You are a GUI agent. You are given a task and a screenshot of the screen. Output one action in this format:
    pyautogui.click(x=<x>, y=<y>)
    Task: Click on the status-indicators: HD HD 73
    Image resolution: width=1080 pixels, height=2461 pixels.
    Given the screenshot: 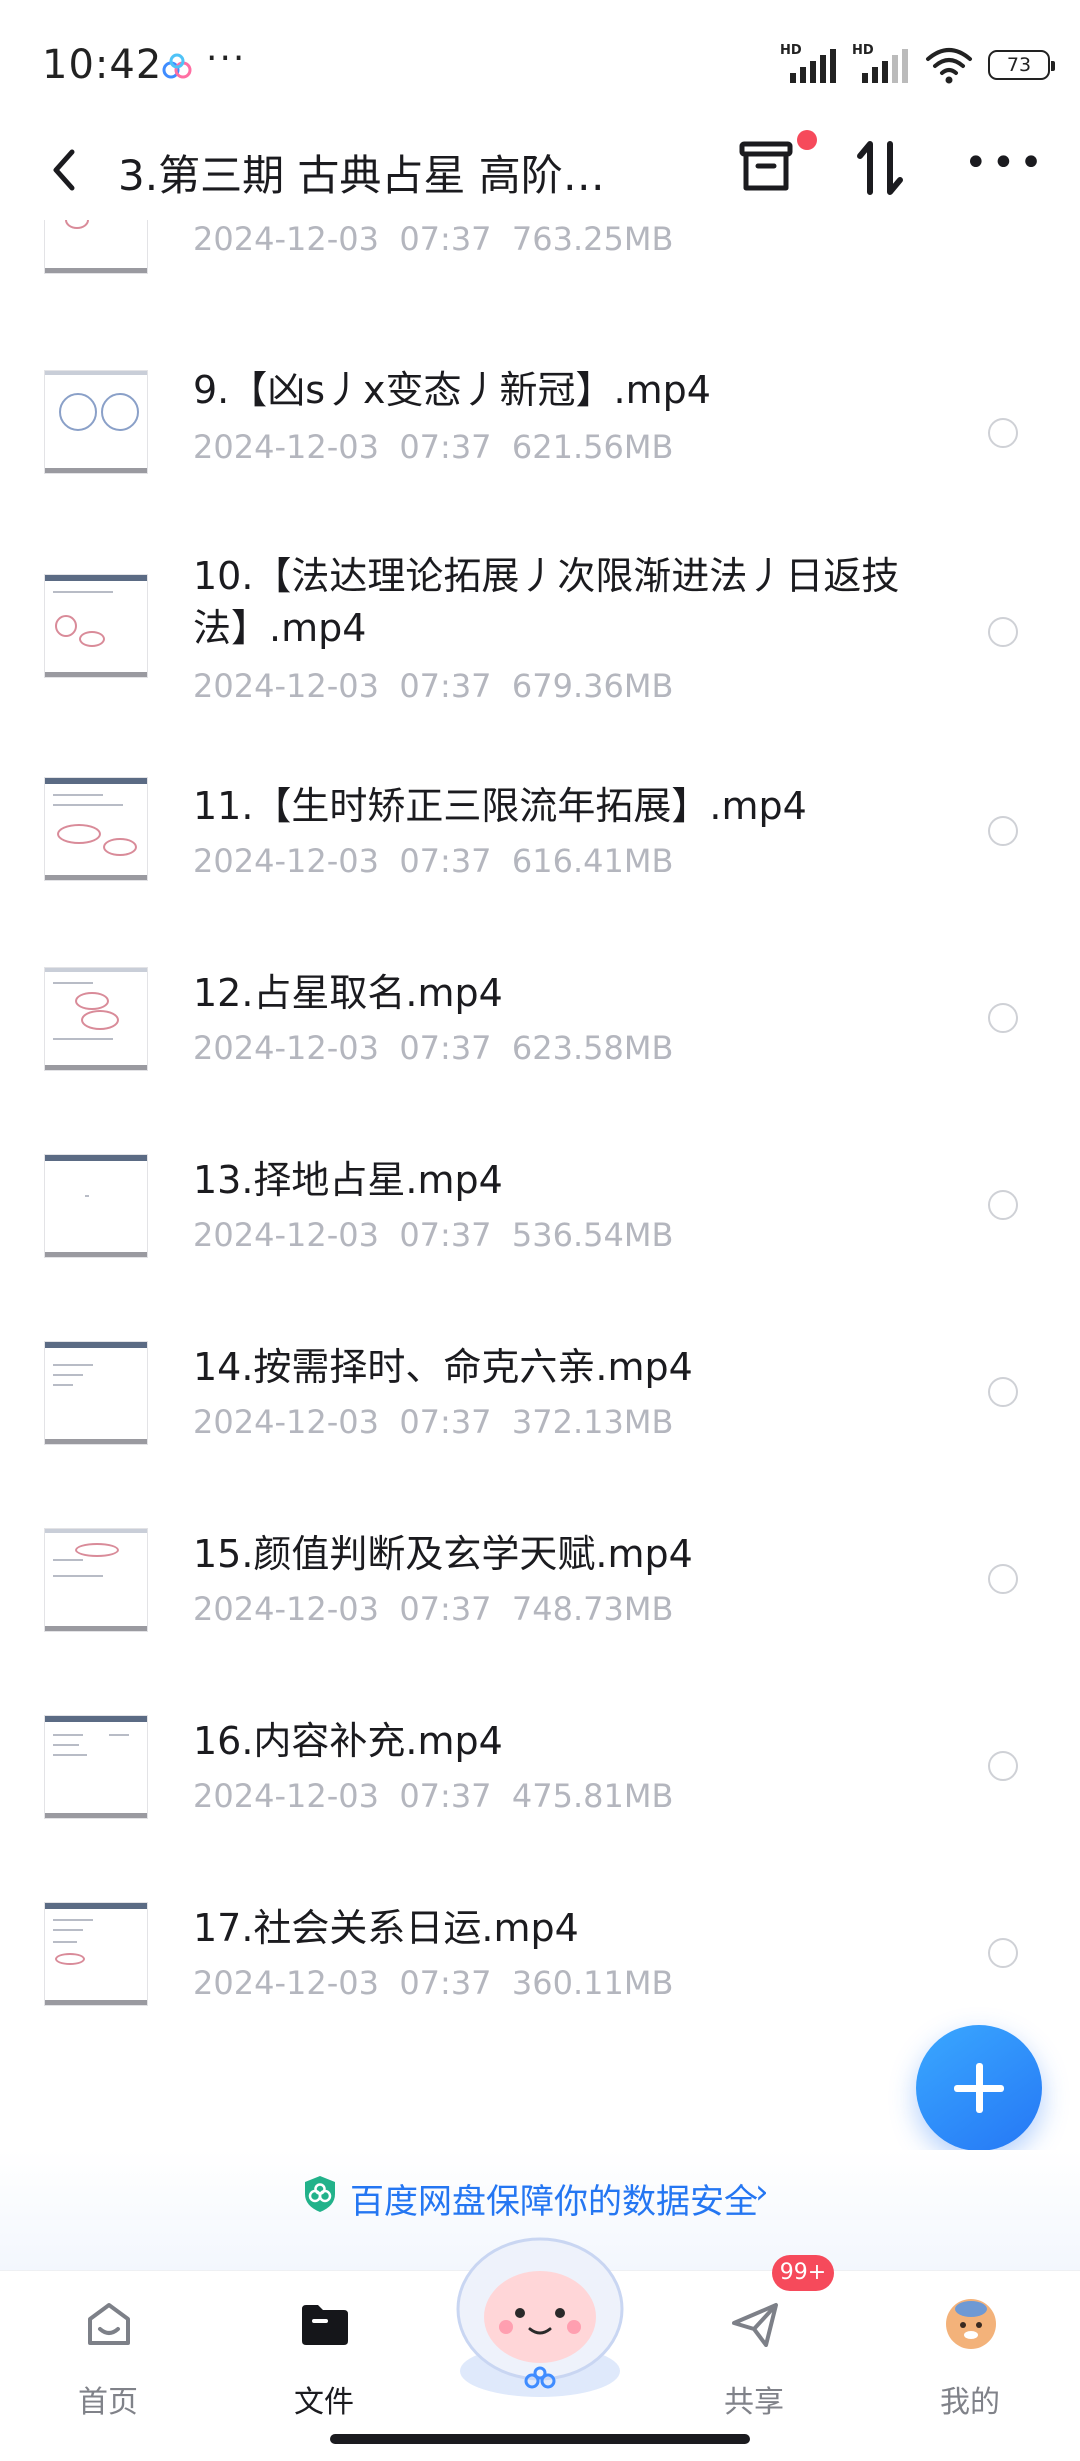 What is the action you would take?
    pyautogui.click(x=917, y=65)
    